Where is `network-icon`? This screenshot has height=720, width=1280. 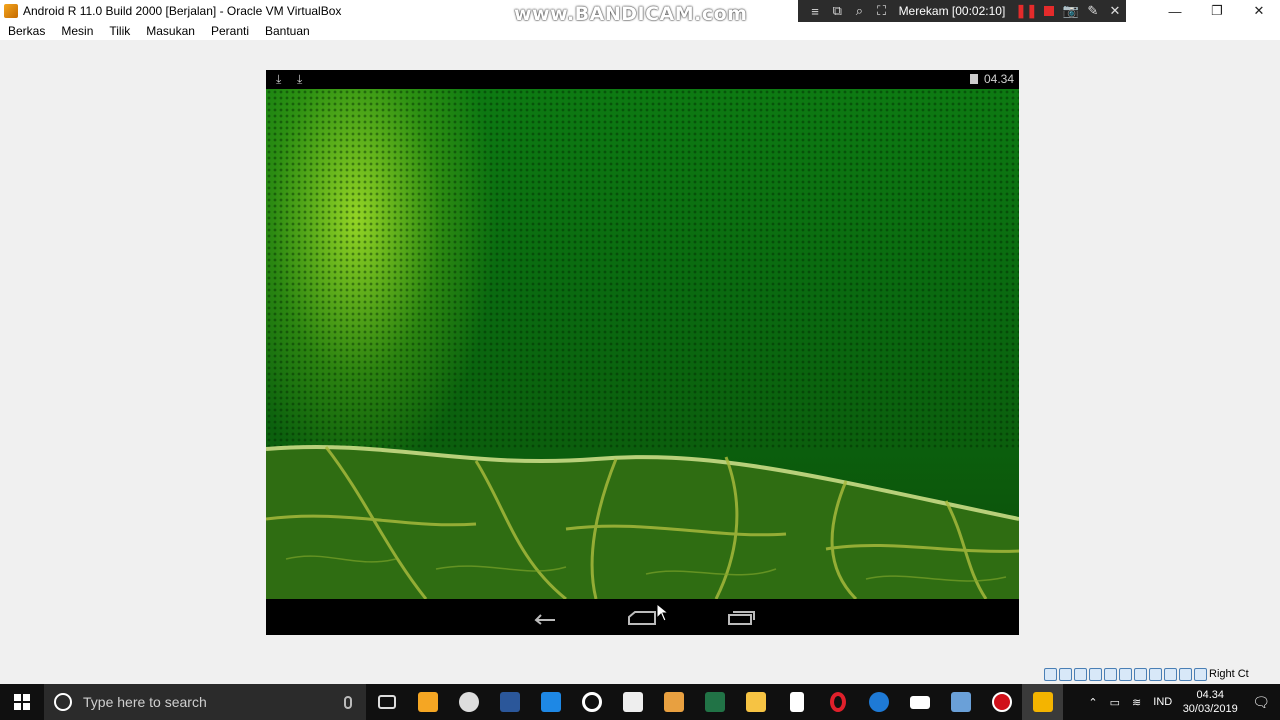
network-icon is located at coordinates (1095, 674).